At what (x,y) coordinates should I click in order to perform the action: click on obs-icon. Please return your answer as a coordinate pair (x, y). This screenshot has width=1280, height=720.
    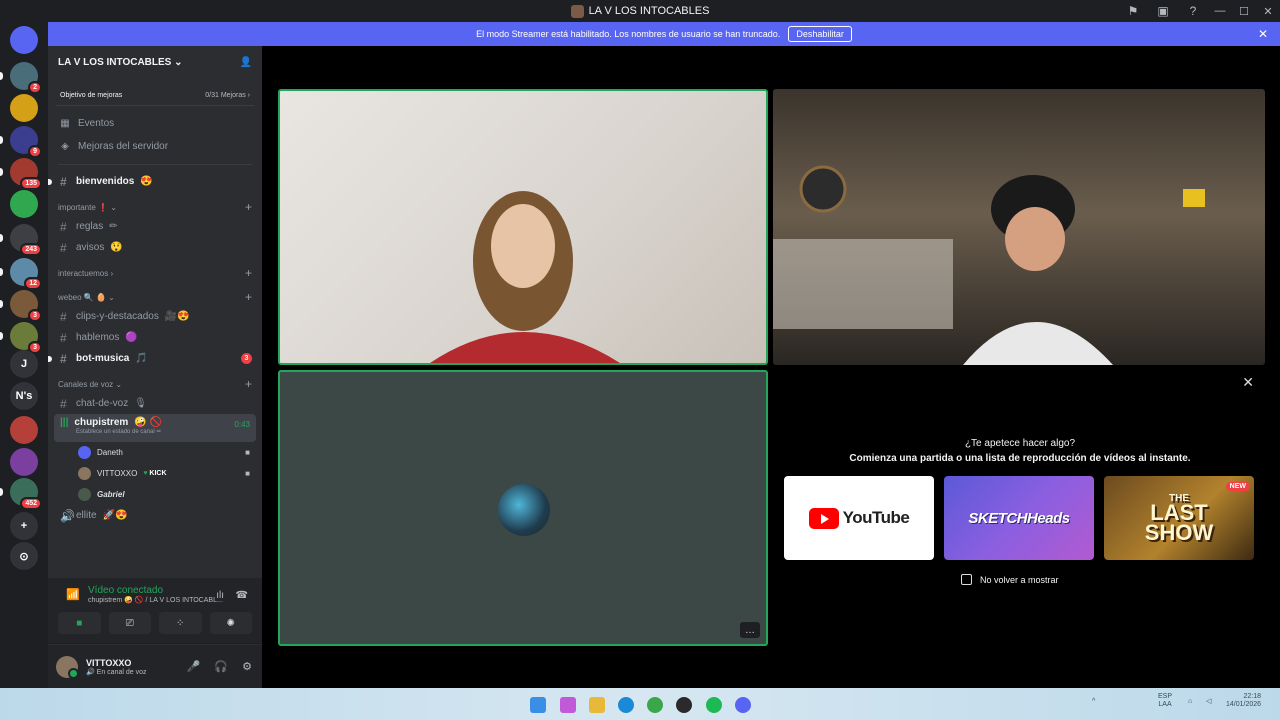
    Looking at the image, I should click on (684, 705).